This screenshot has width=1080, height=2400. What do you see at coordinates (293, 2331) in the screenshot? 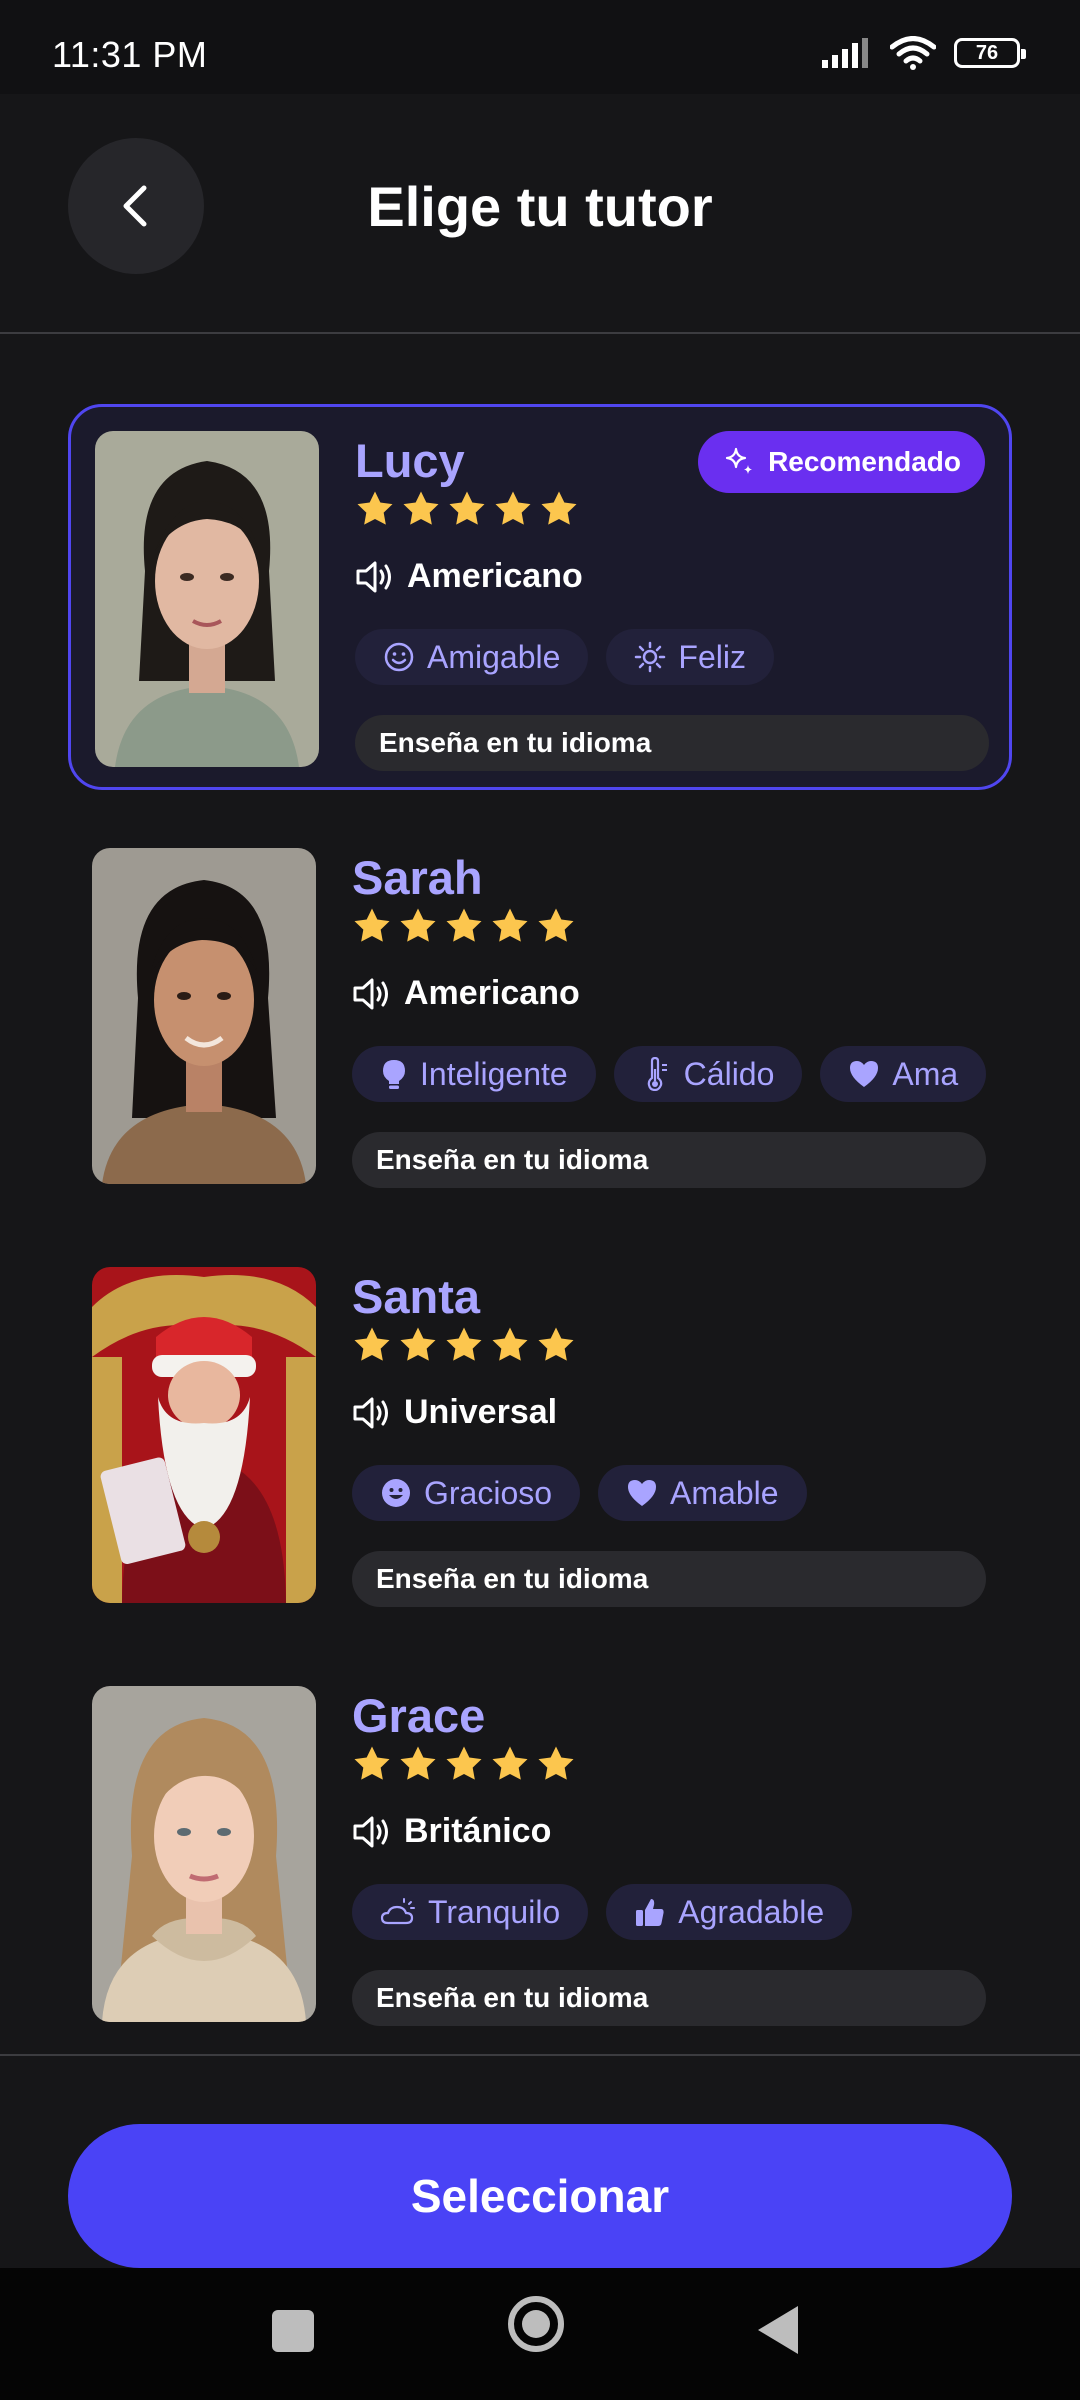
I see `recents-button` at bounding box center [293, 2331].